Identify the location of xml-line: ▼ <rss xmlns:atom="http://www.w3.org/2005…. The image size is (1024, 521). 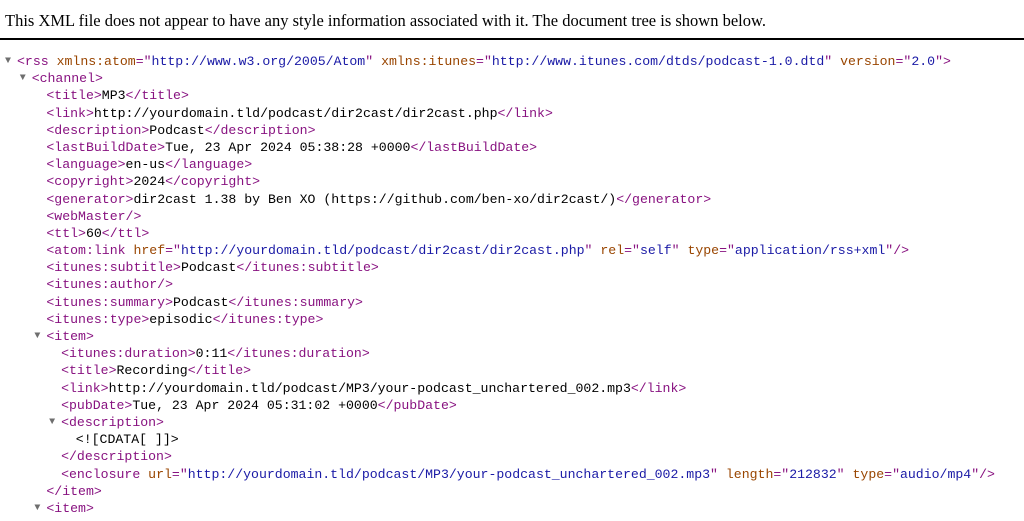
(512, 61).